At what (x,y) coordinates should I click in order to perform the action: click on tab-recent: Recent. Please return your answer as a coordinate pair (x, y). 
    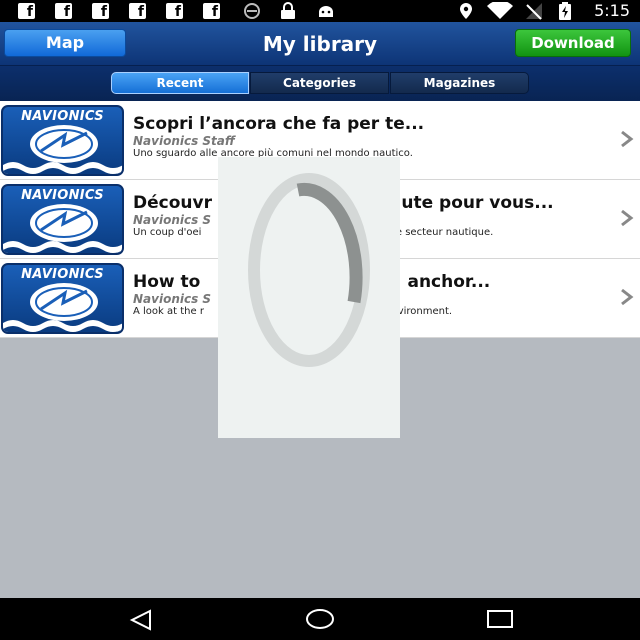
    Looking at the image, I should click on (180, 83).